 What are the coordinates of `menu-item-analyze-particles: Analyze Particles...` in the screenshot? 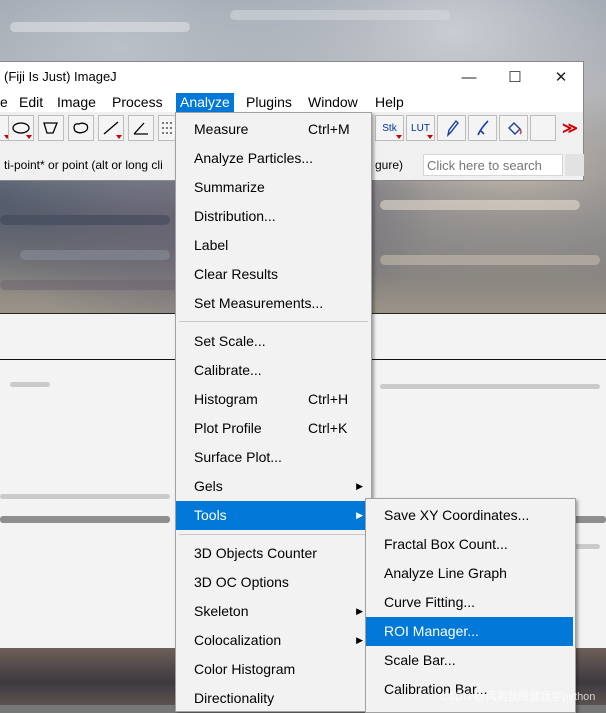 It's located at (273, 158).